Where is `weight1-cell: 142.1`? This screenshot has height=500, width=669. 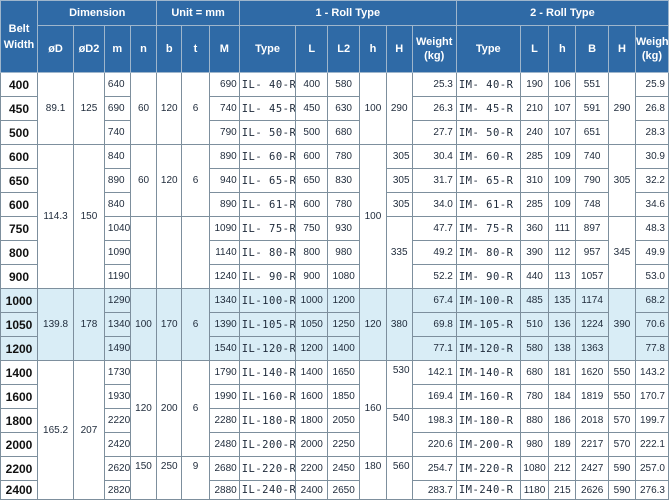 weight1-cell: 142.1 is located at coordinates (434, 372).